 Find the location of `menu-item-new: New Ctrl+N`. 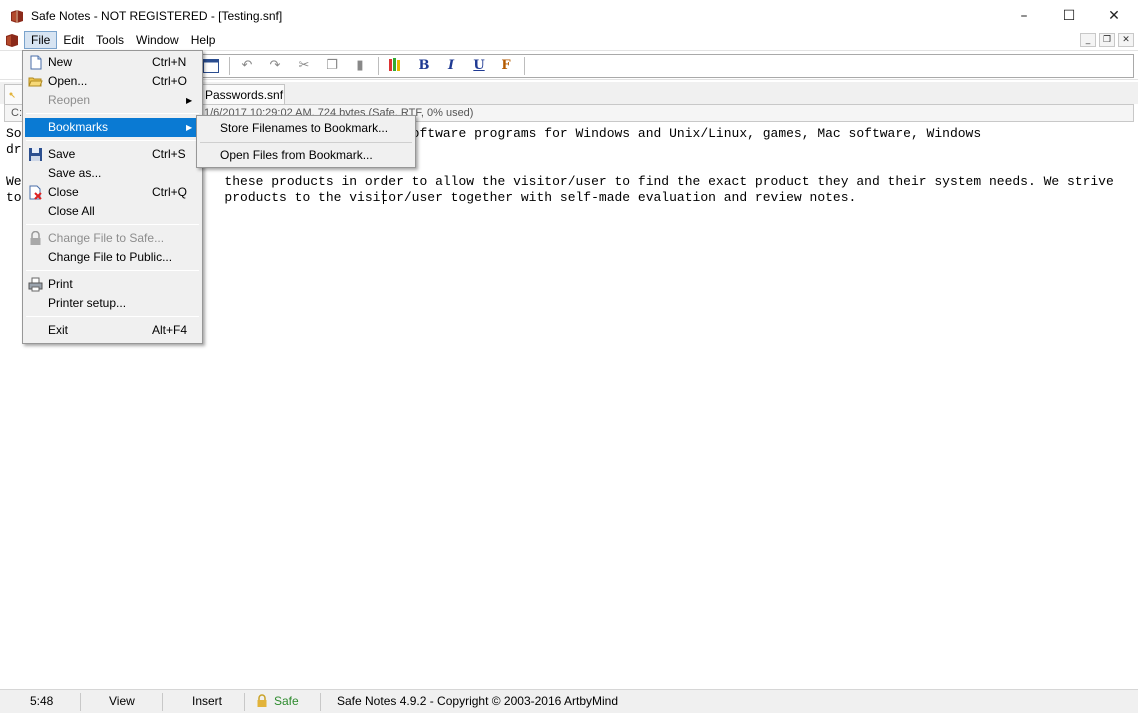

menu-item-new: New Ctrl+N is located at coordinates (112, 62).